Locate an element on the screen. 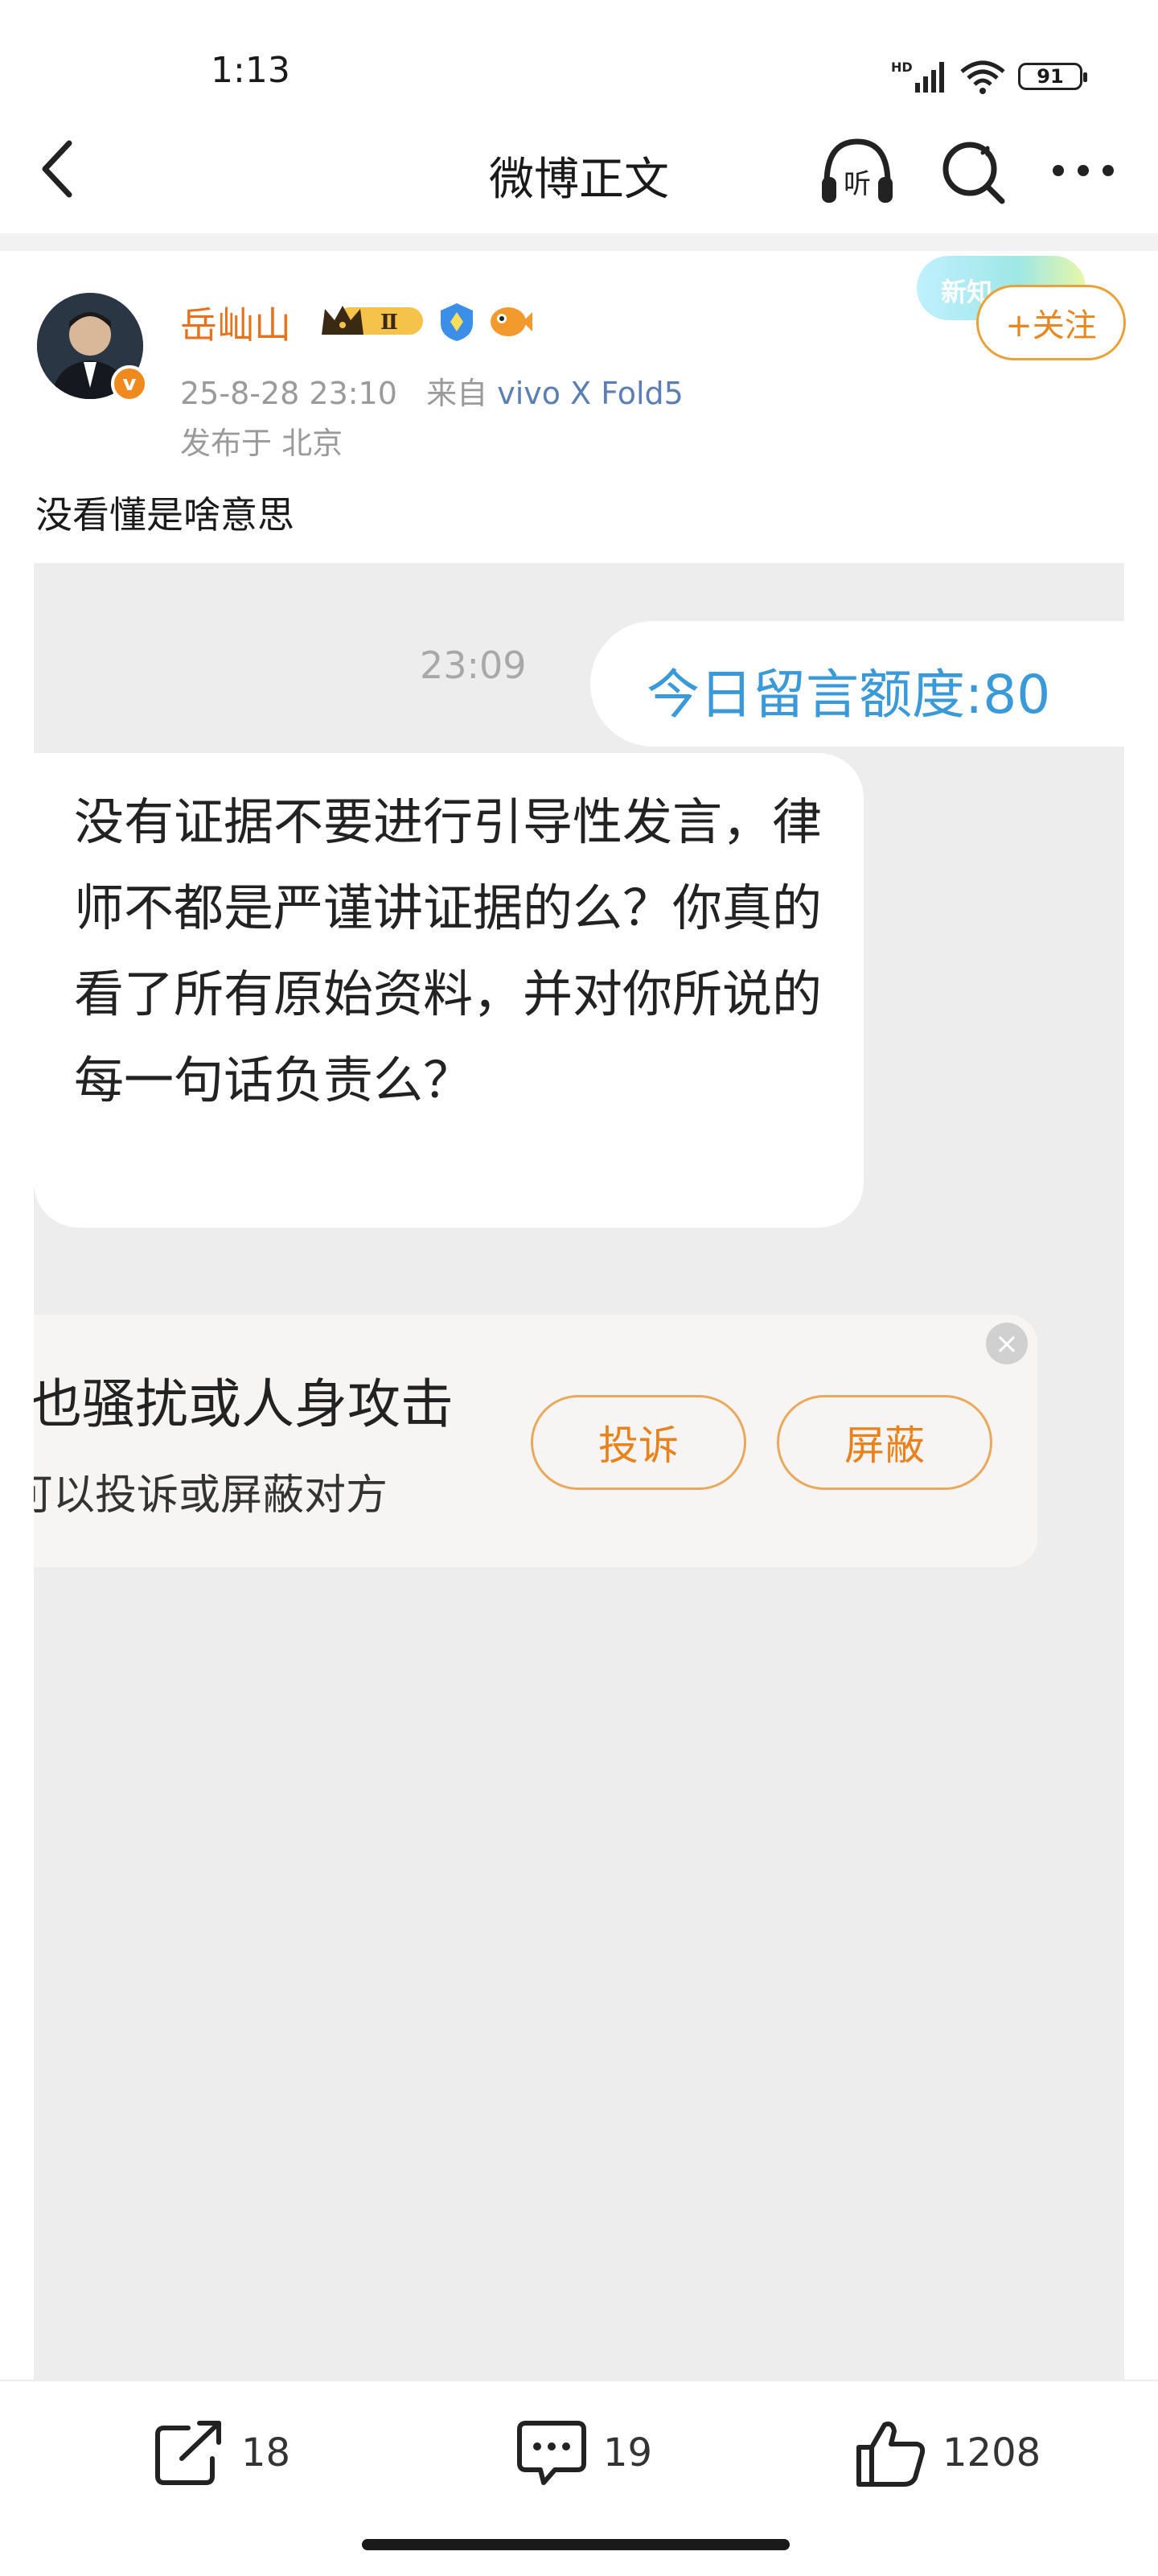  battery-indicator: 91 is located at coordinates (1052, 76).